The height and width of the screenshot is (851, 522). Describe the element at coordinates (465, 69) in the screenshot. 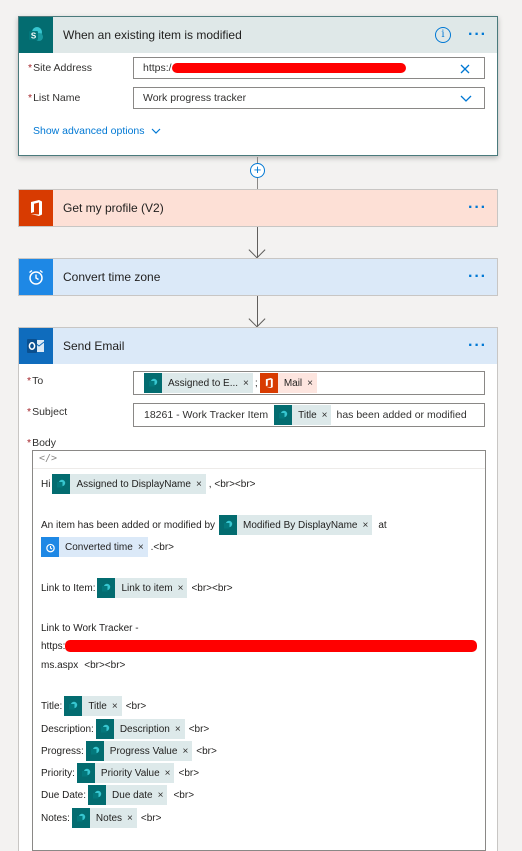

I see `clear-icon` at that location.